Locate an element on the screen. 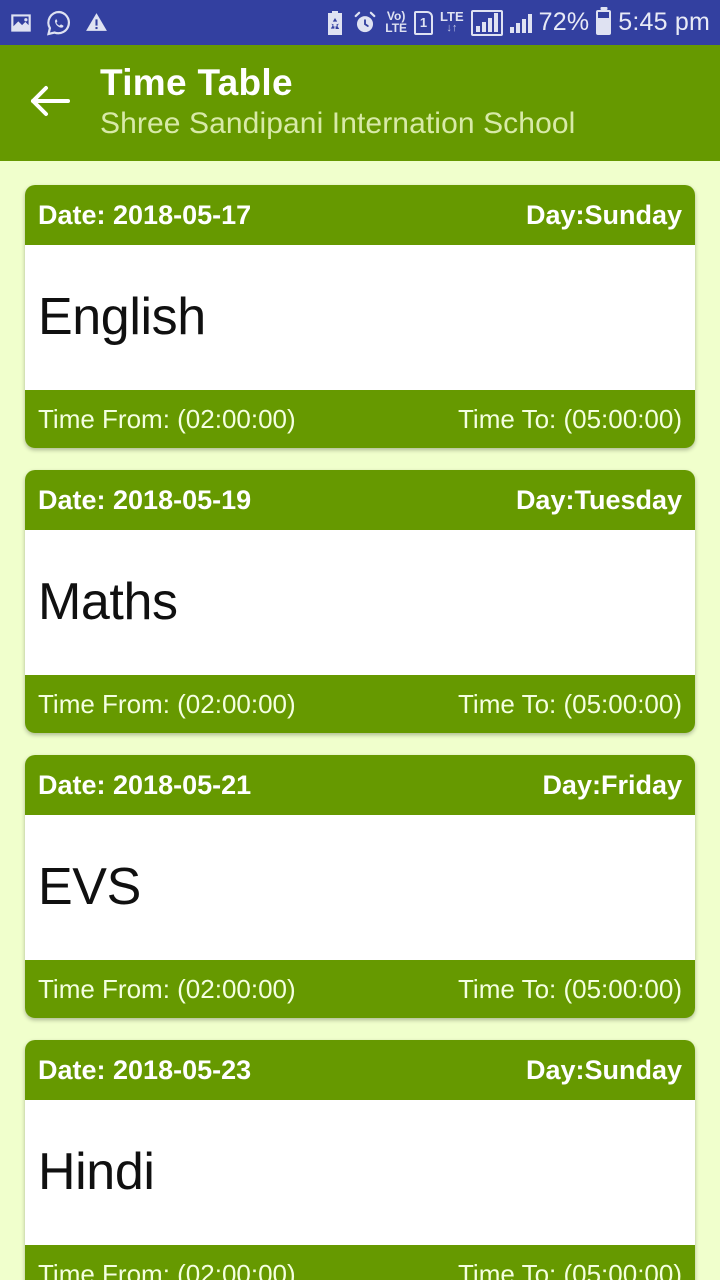 The width and height of the screenshot is (720, 1280). date-label: Date: 2018-05-19 is located at coordinates (145, 499).